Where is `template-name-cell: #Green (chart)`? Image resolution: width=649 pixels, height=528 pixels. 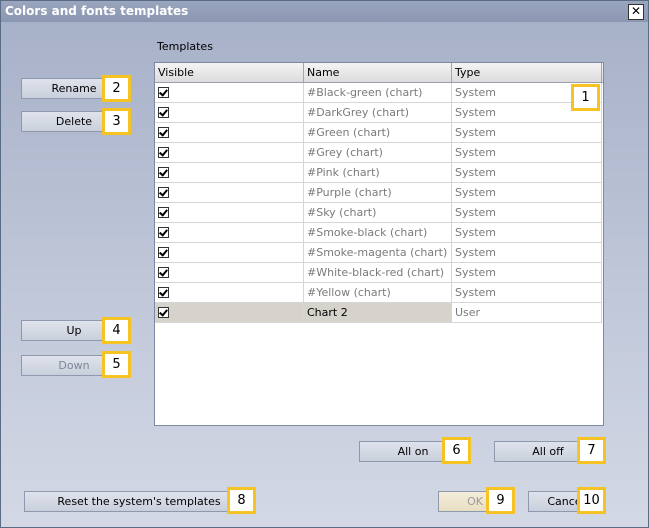
template-name-cell: #Green (chart) is located at coordinates (378, 133).